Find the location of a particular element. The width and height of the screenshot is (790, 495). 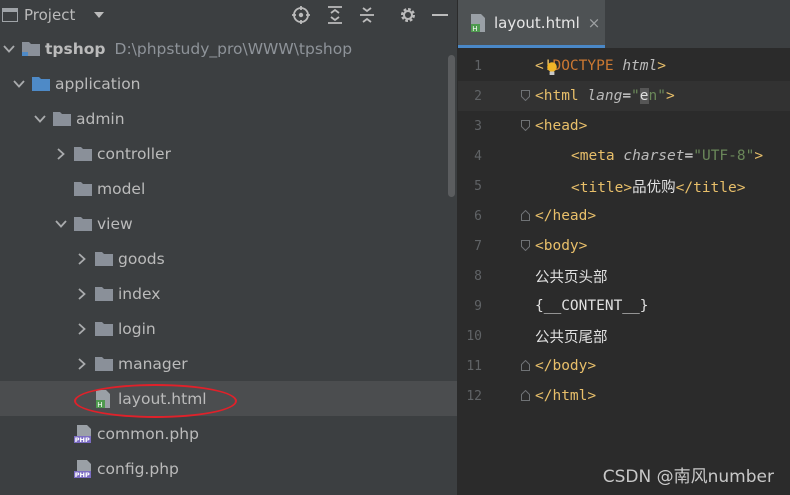

line-number: 8 is located at coordinates (470, 276).